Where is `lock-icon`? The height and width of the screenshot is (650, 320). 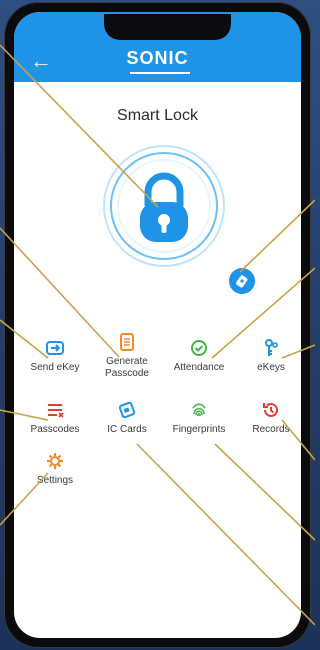
lock-icon is located at coordinates (164, 206).